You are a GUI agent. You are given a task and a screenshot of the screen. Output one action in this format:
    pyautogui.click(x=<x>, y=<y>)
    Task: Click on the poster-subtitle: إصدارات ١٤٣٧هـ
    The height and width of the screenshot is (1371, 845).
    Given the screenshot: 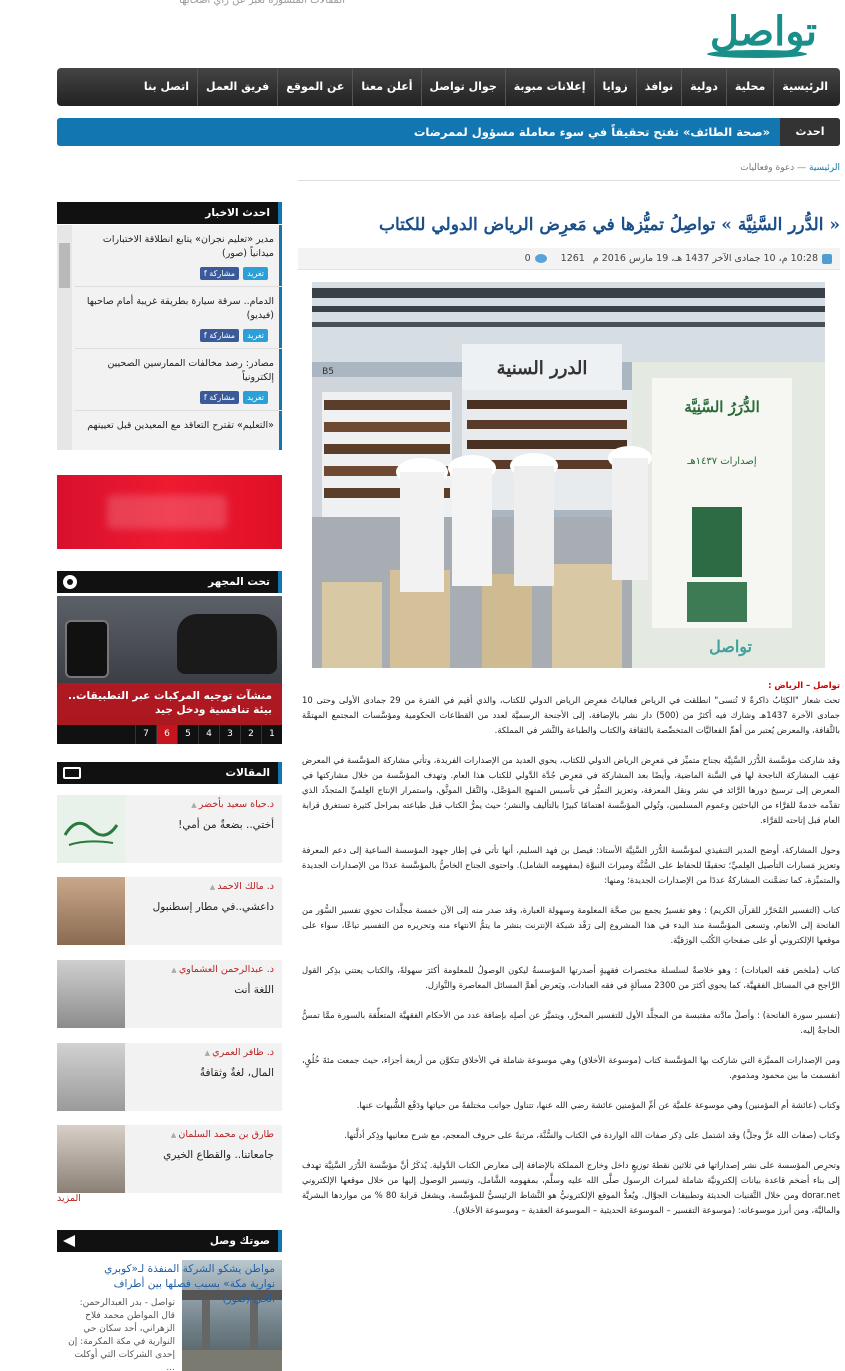 What is the action you would take?
    pyautogui.click(x=721, y=461)
    